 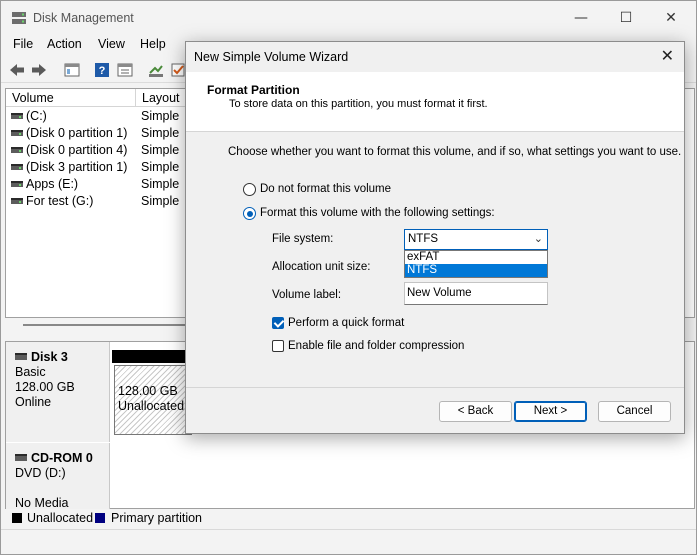 I want to click on help-icon: ?, so click(x=102, y=70).